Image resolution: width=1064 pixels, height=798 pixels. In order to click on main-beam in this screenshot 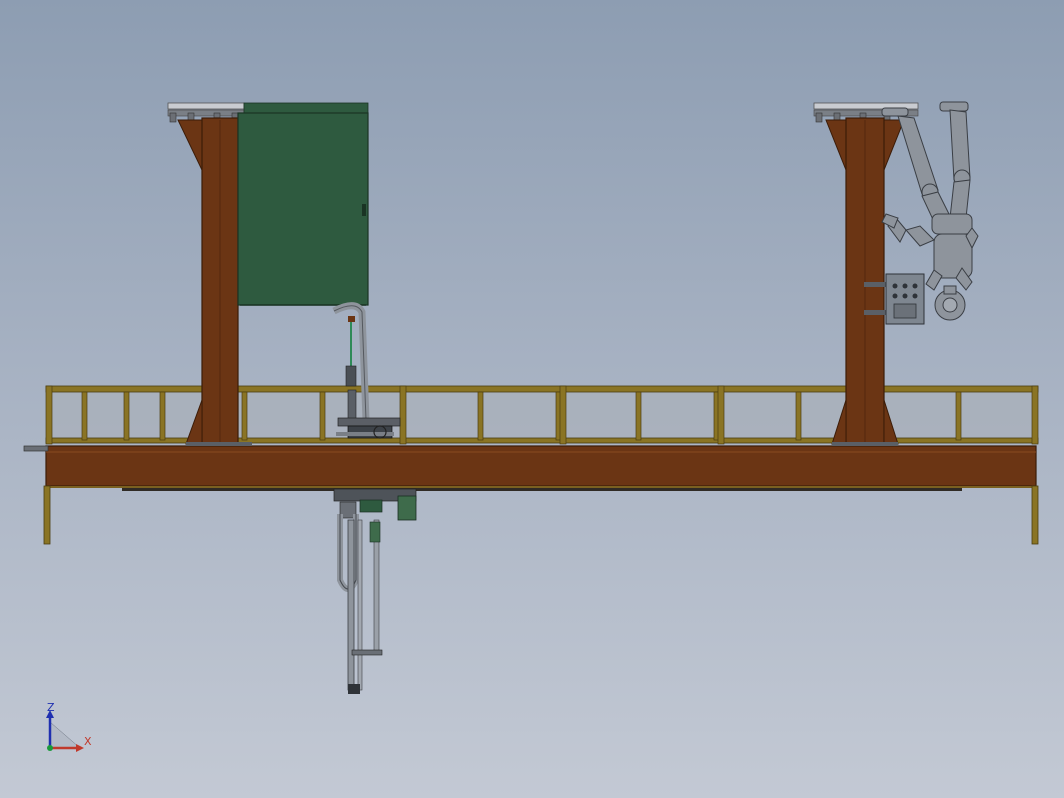, I will do `click(531, 495)`.